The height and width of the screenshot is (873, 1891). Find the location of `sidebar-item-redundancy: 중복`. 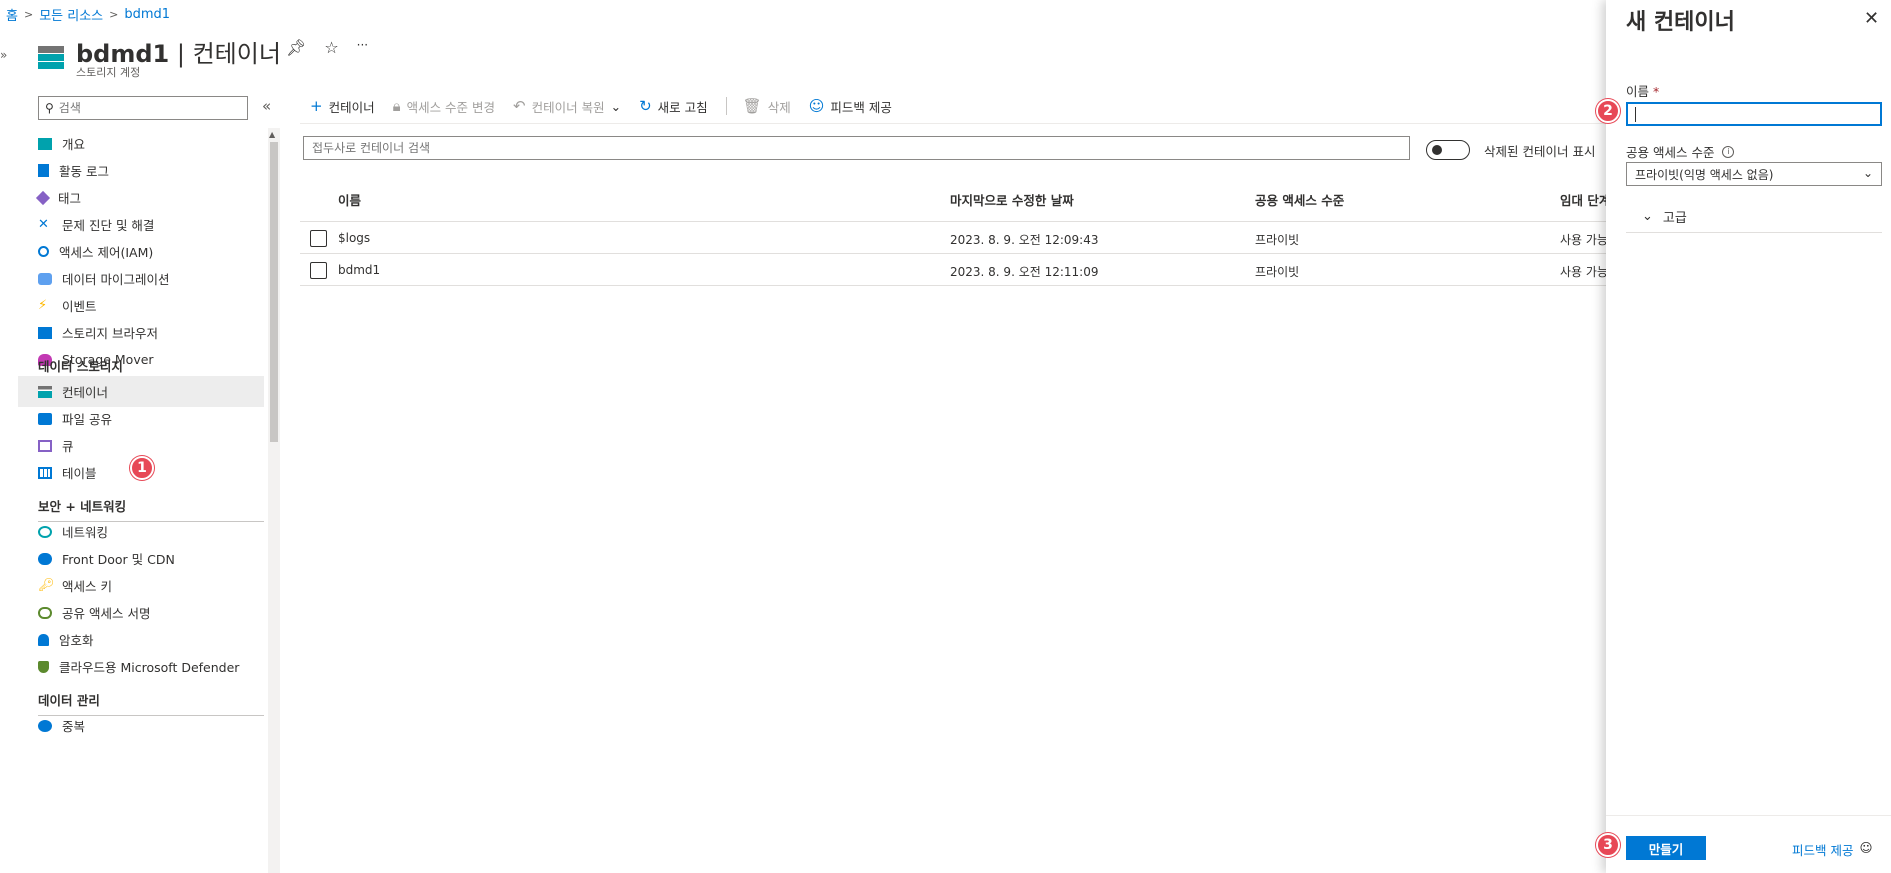

sidebar-item-redundancy: 중복 is located at coordinates (141, 725).